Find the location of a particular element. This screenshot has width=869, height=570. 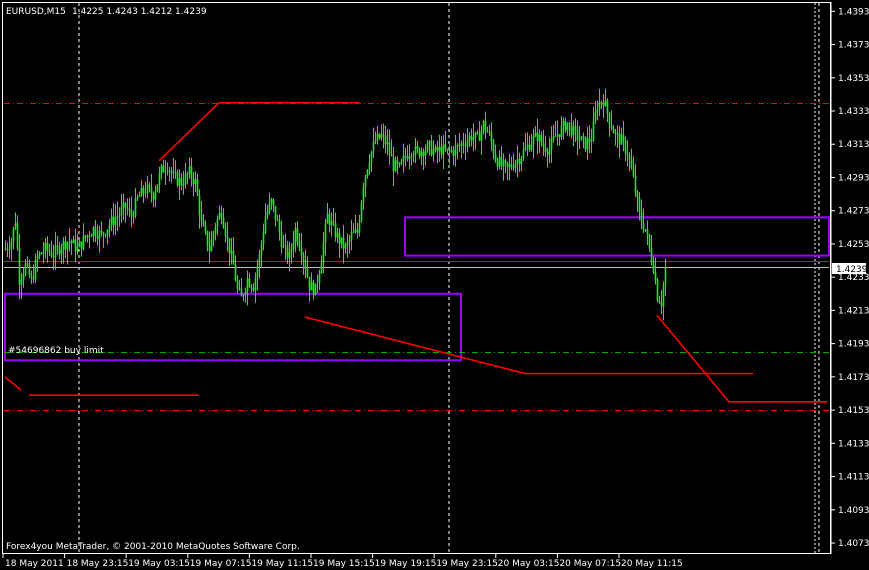

price-tick-label: 1.4113 is located at coordinates (853, 478).